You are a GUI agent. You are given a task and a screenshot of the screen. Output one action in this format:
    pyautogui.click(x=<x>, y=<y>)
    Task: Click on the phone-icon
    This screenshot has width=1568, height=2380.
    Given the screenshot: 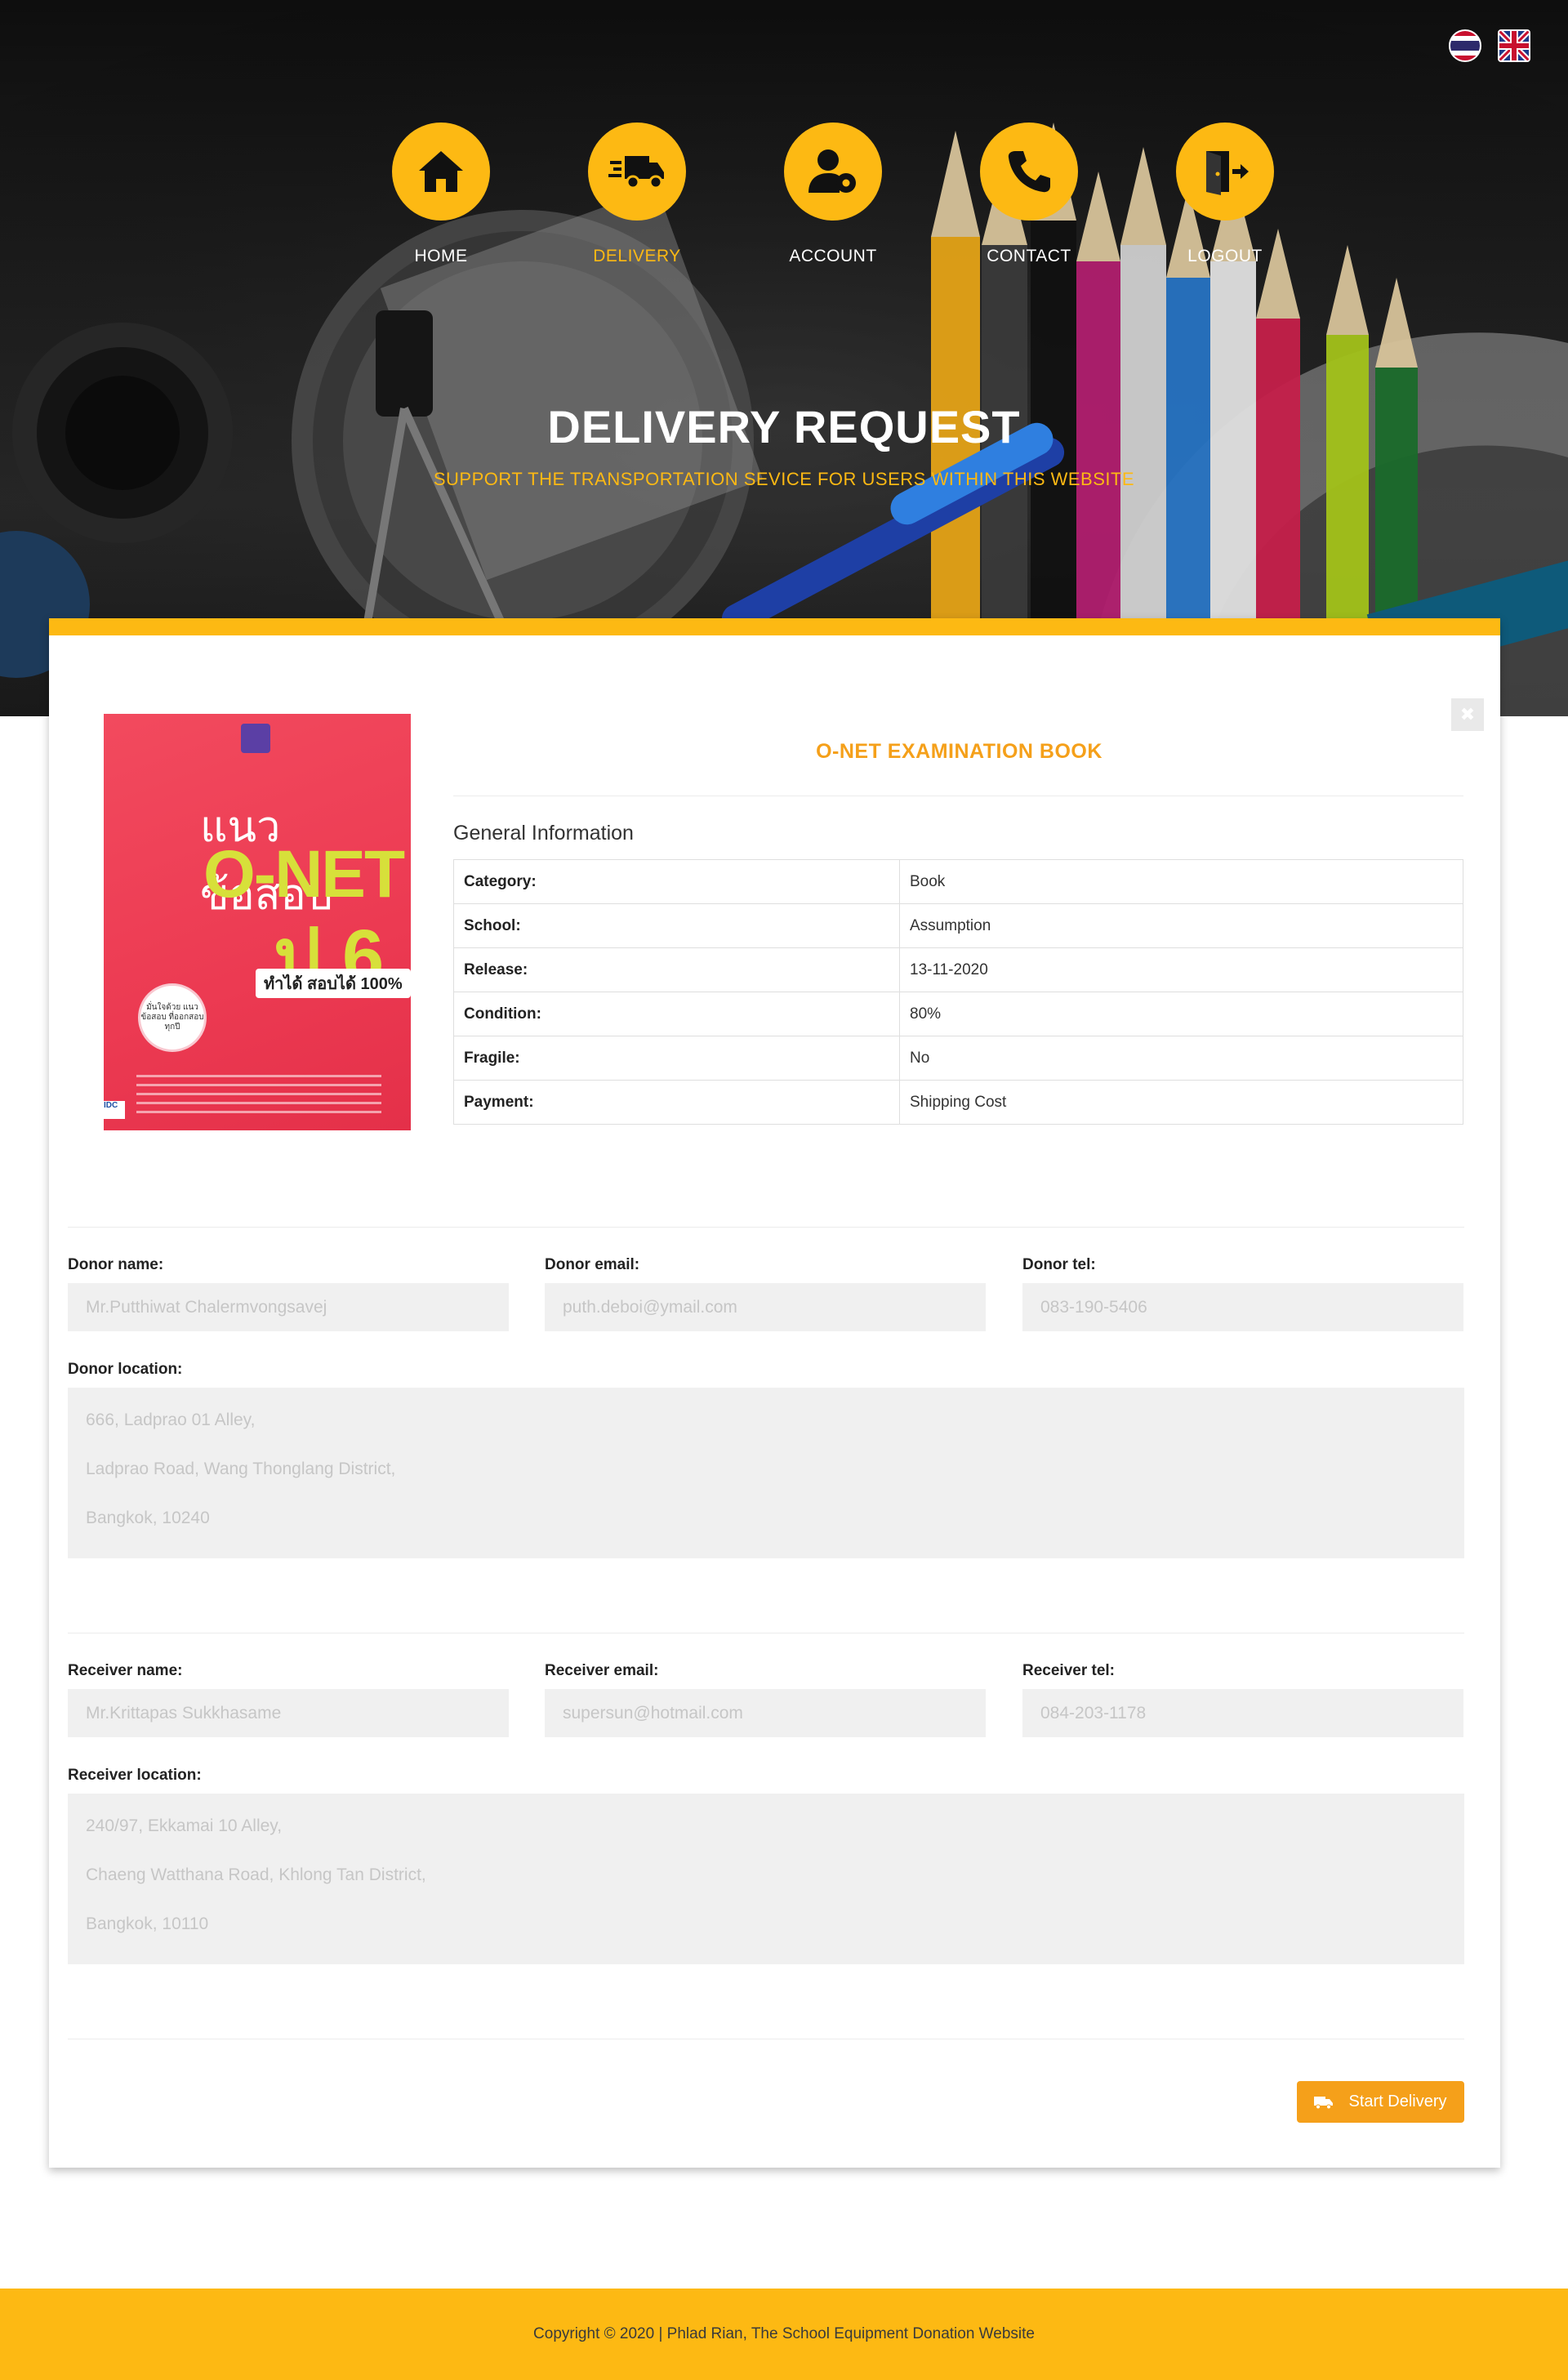 What is the action you would take?
    pyautogui.click(x=1029, y=172)
    